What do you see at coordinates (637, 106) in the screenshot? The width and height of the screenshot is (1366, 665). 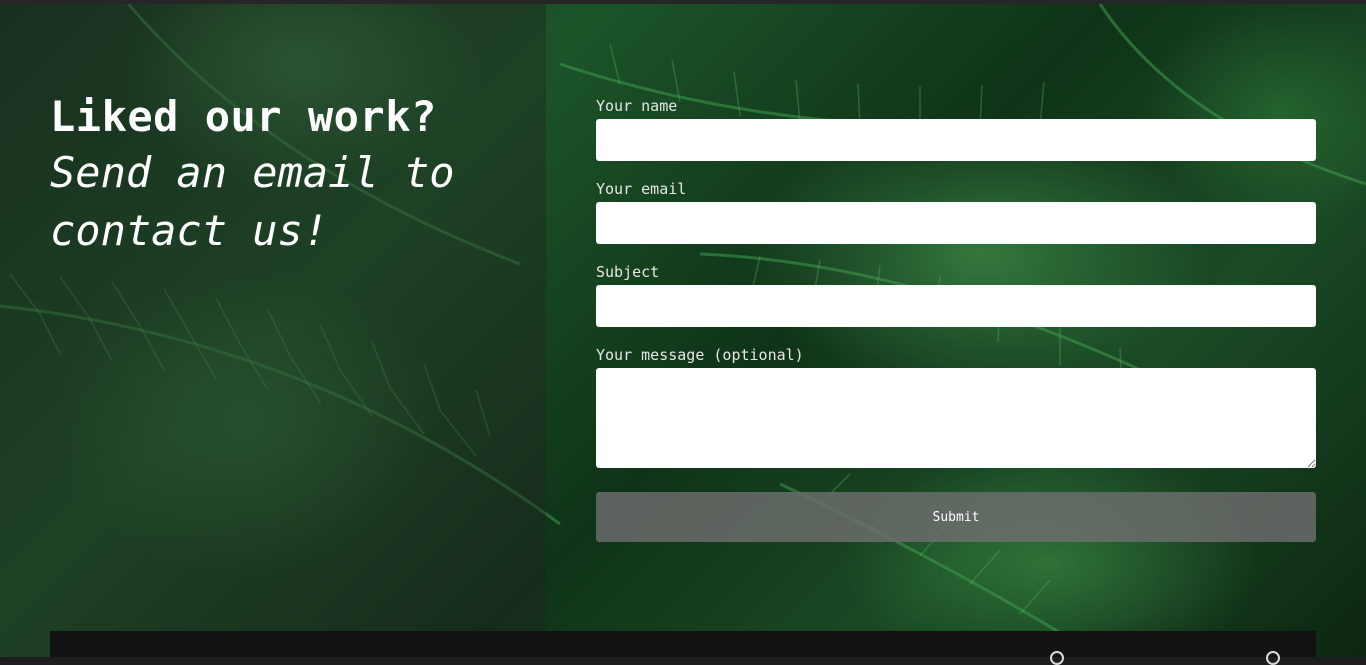 I see `name-label: Your name` at bounding box center [637, 106].